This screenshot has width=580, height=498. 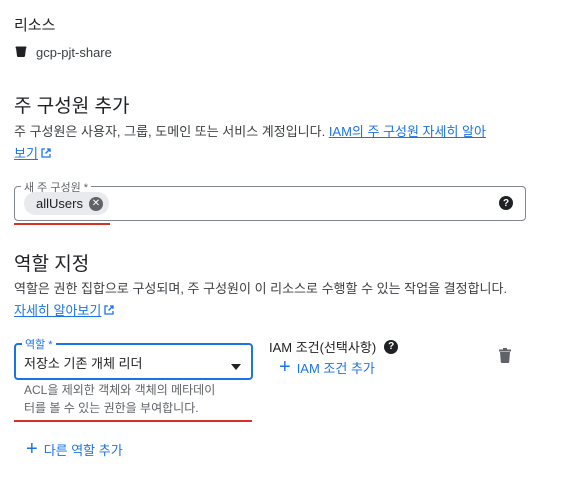 What do you see at coordinates (39, 344) in the screenshot?
I see `role-label: 역할 *` at bounding box center [39, 344].